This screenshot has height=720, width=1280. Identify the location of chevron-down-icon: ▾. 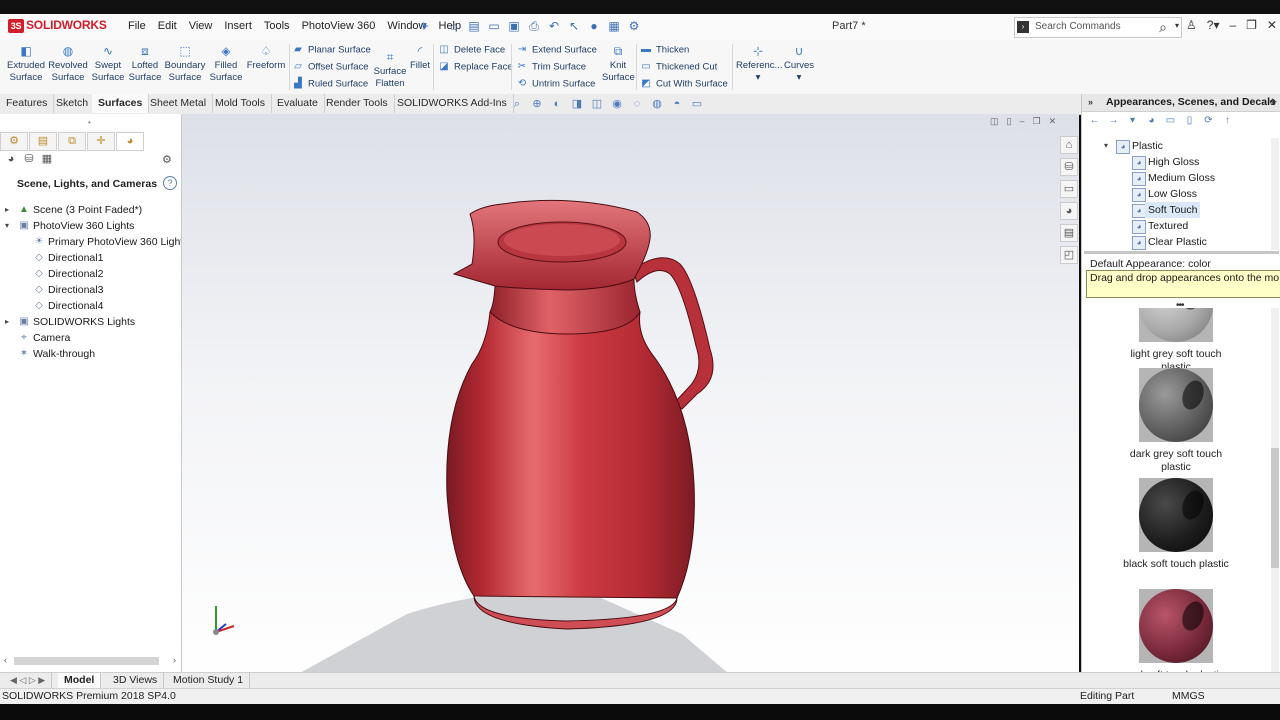
(1177, 25).